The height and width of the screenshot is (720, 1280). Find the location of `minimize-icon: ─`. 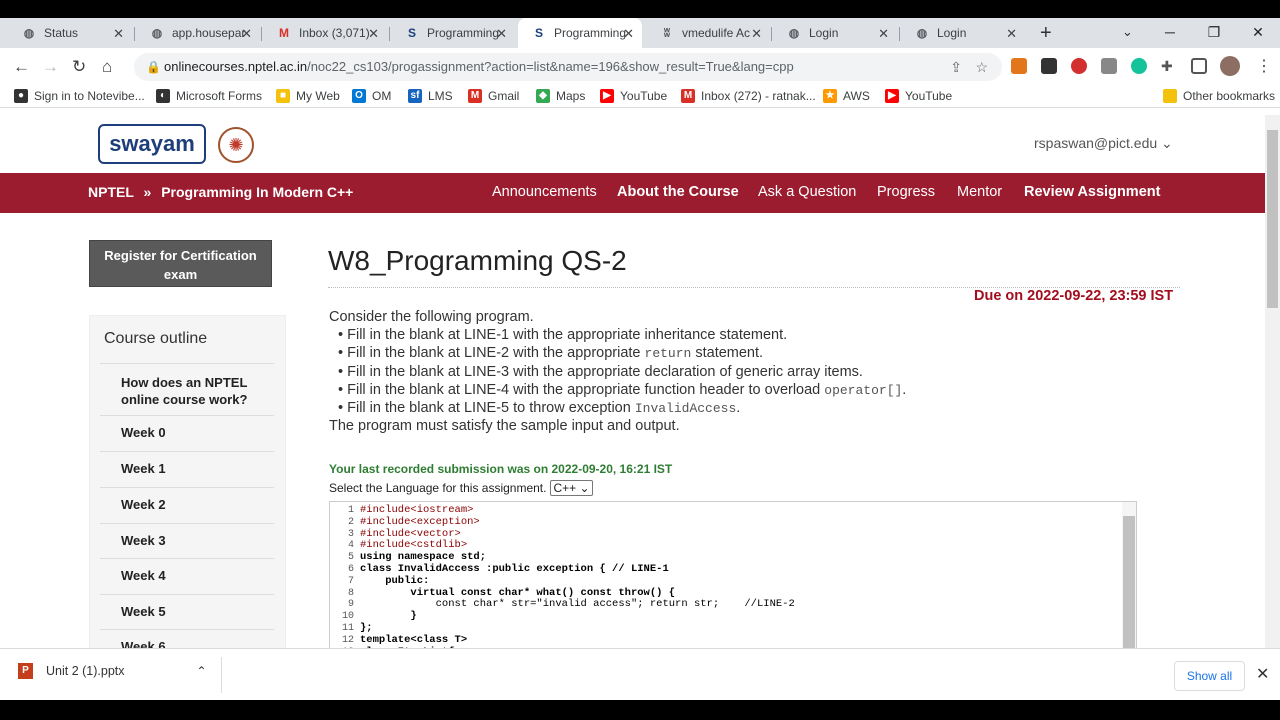

minimize-icon: ─ is located at coordinates (1170, 33).